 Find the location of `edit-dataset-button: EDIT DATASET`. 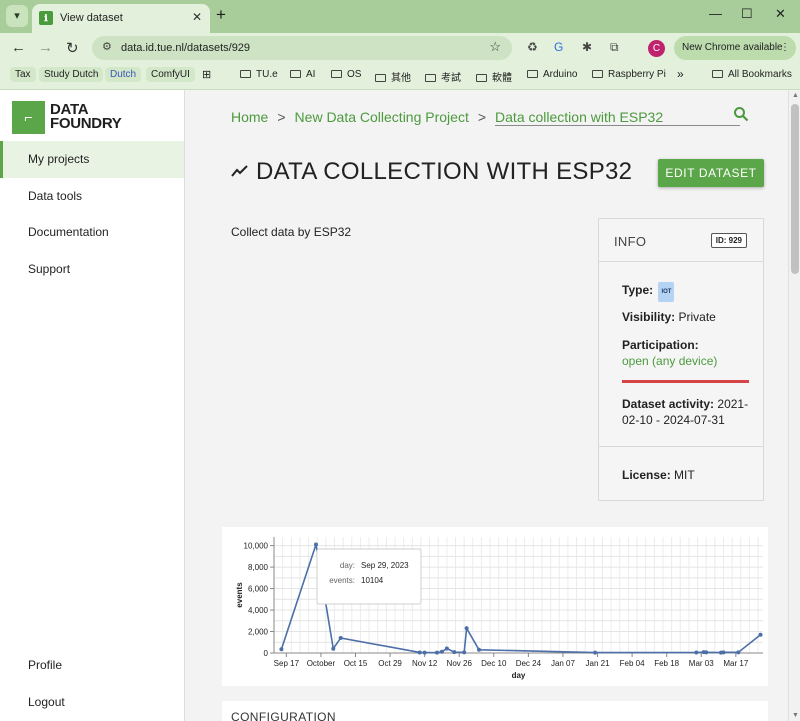

edit-dataset-button: EDIT DATASET is located at coordinates (711, 173).